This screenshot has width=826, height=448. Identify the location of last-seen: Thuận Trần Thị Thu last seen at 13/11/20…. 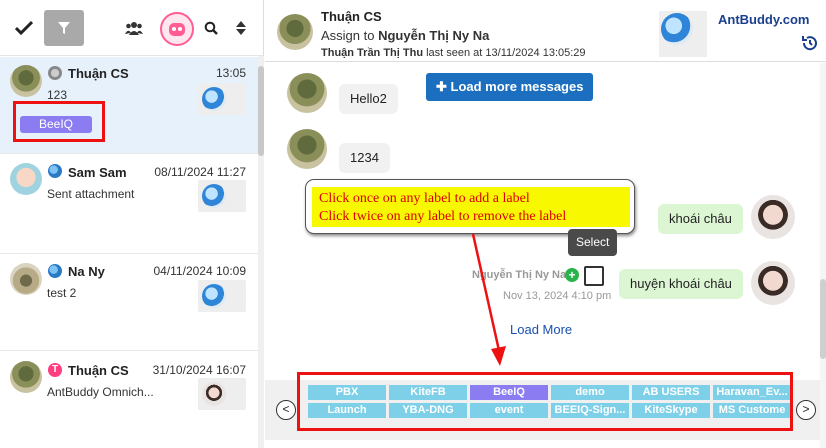
(453, 53).